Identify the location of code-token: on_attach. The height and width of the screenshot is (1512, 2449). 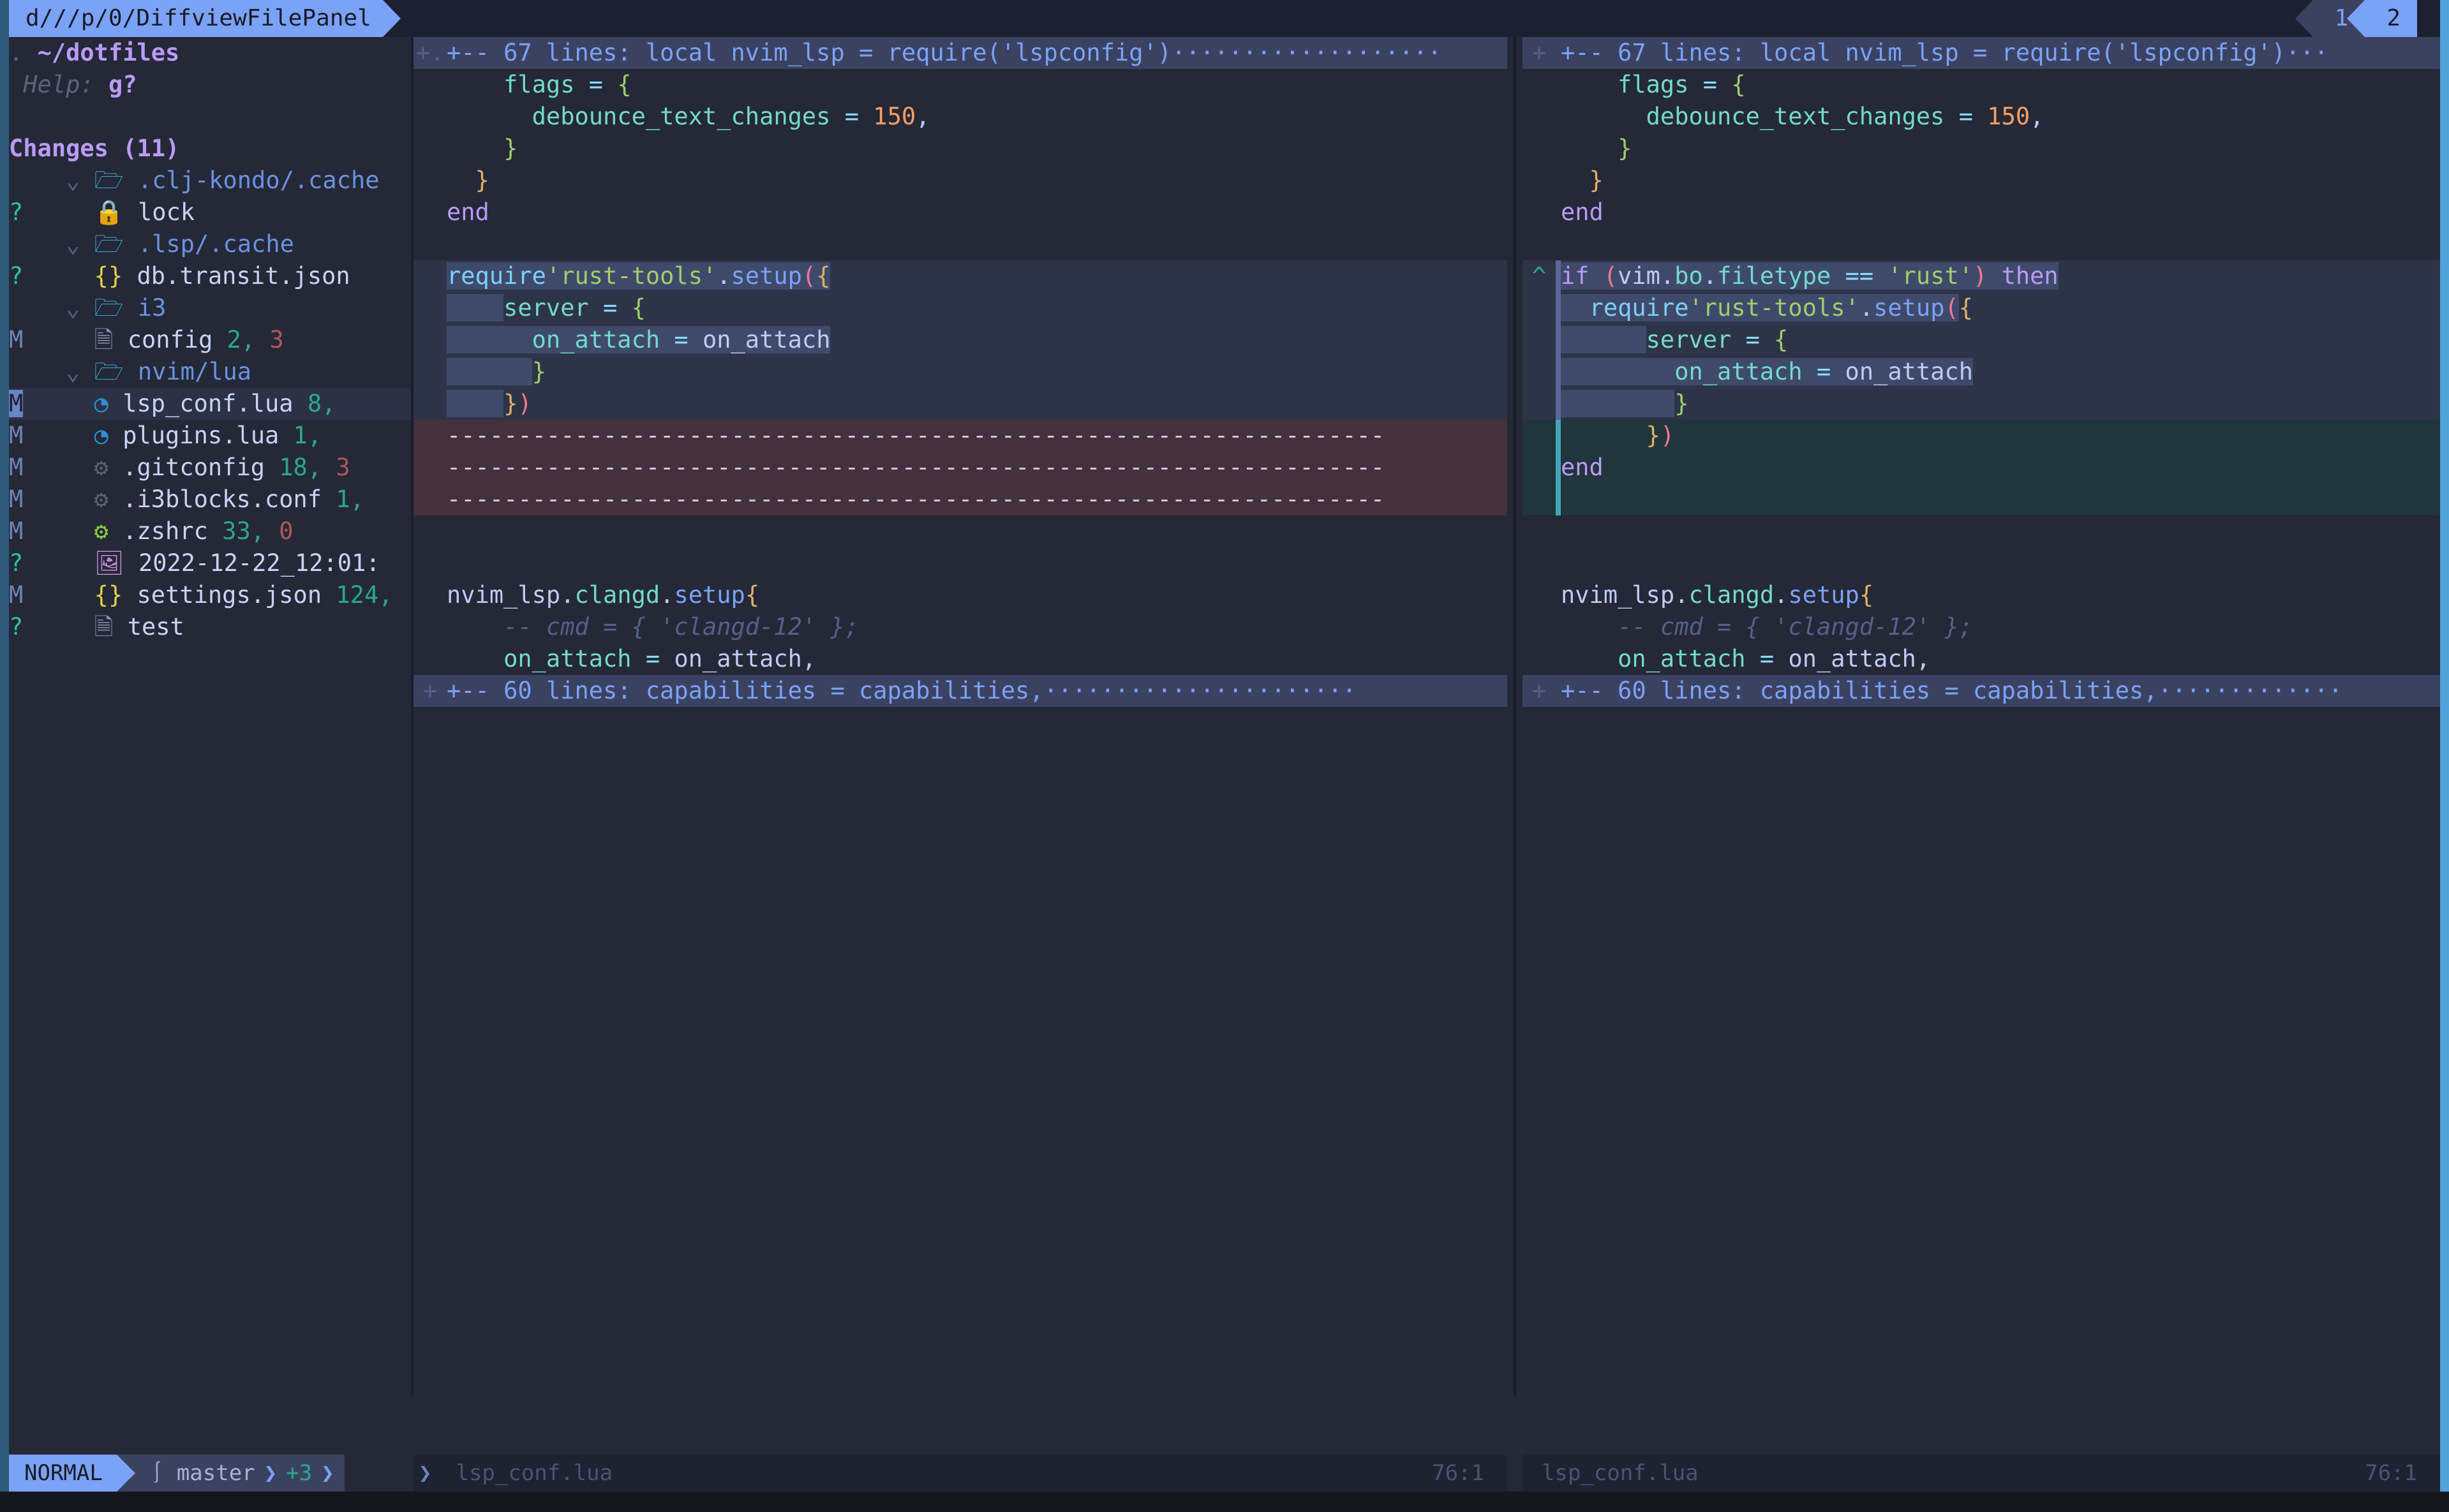
(603, 339).